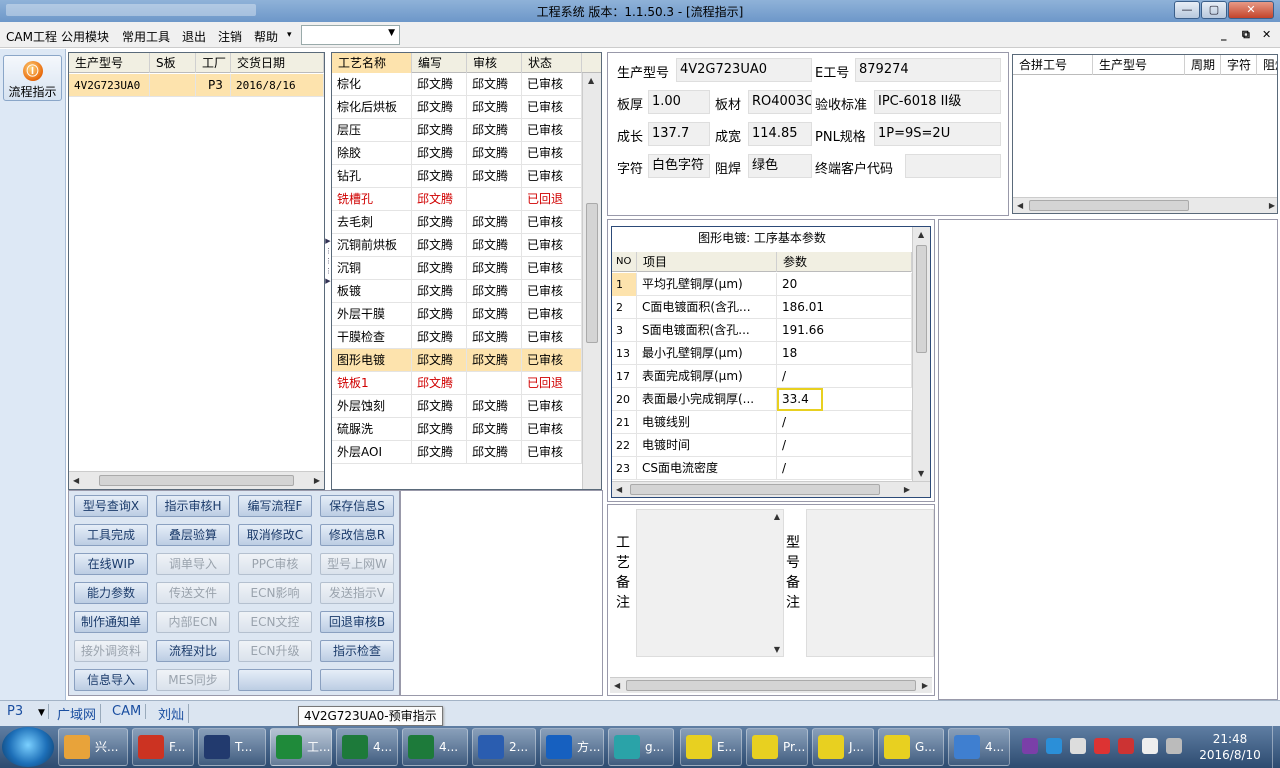  Describe the element at coordinates (1150, 746) in the screenshot. I see `volume-icon` at that location.